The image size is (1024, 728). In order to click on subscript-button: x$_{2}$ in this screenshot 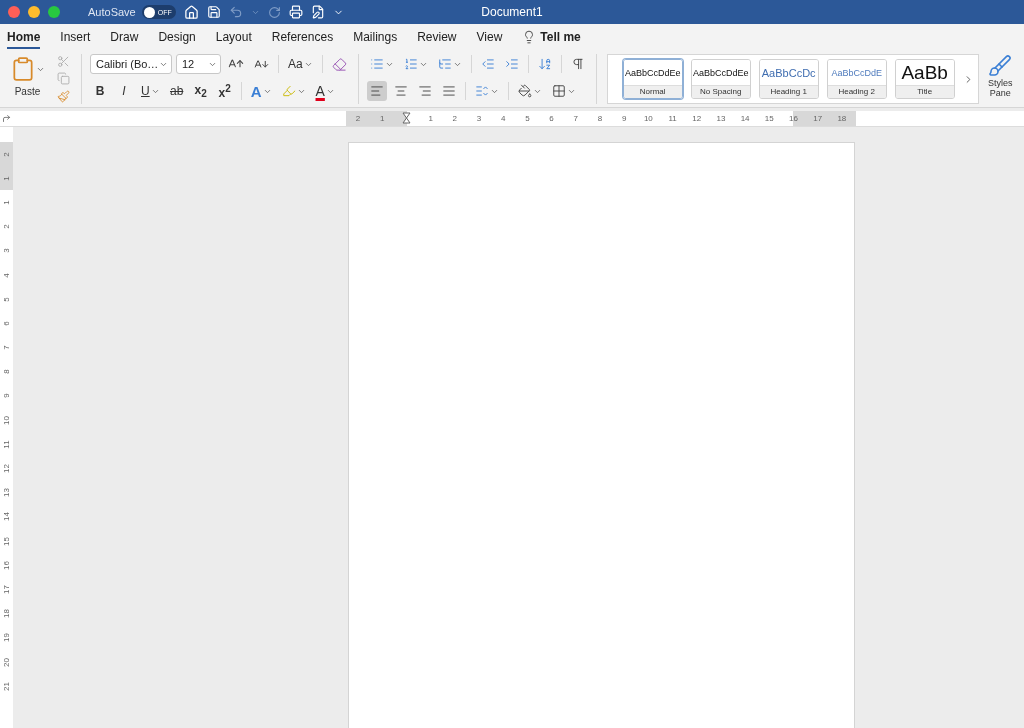, I will do `click(200, 91)`.